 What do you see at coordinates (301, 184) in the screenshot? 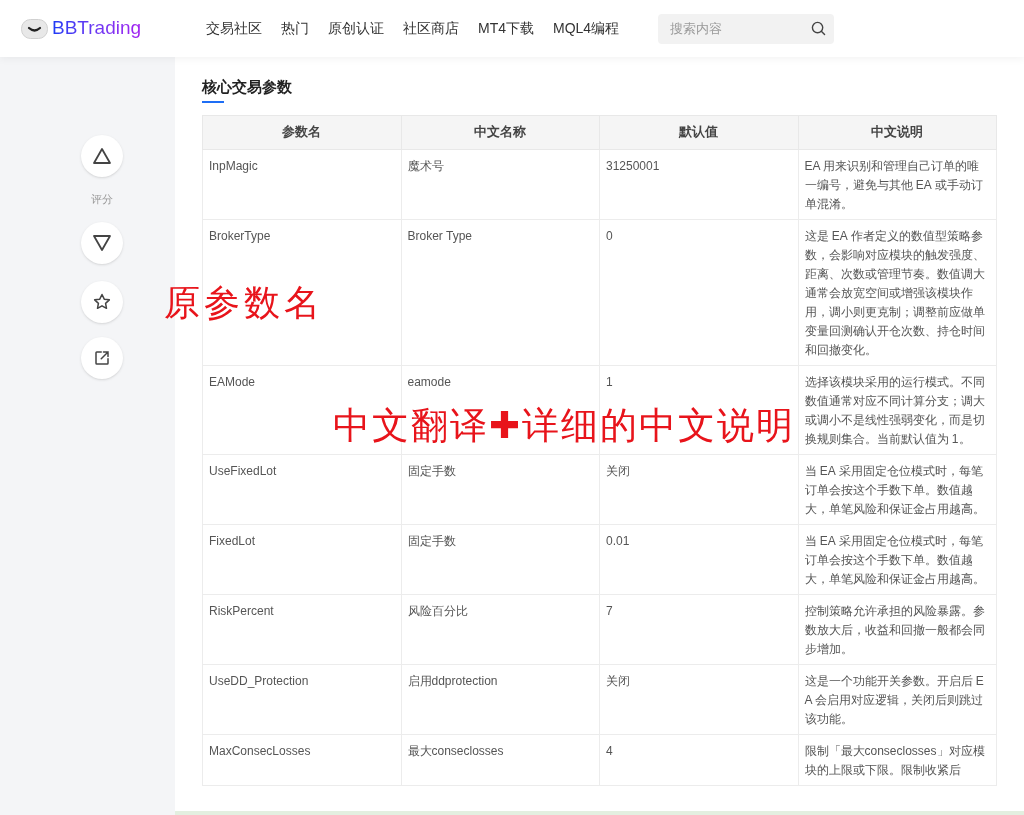
I see `table-cell: InpMagic` at bounding box center [301, 184].